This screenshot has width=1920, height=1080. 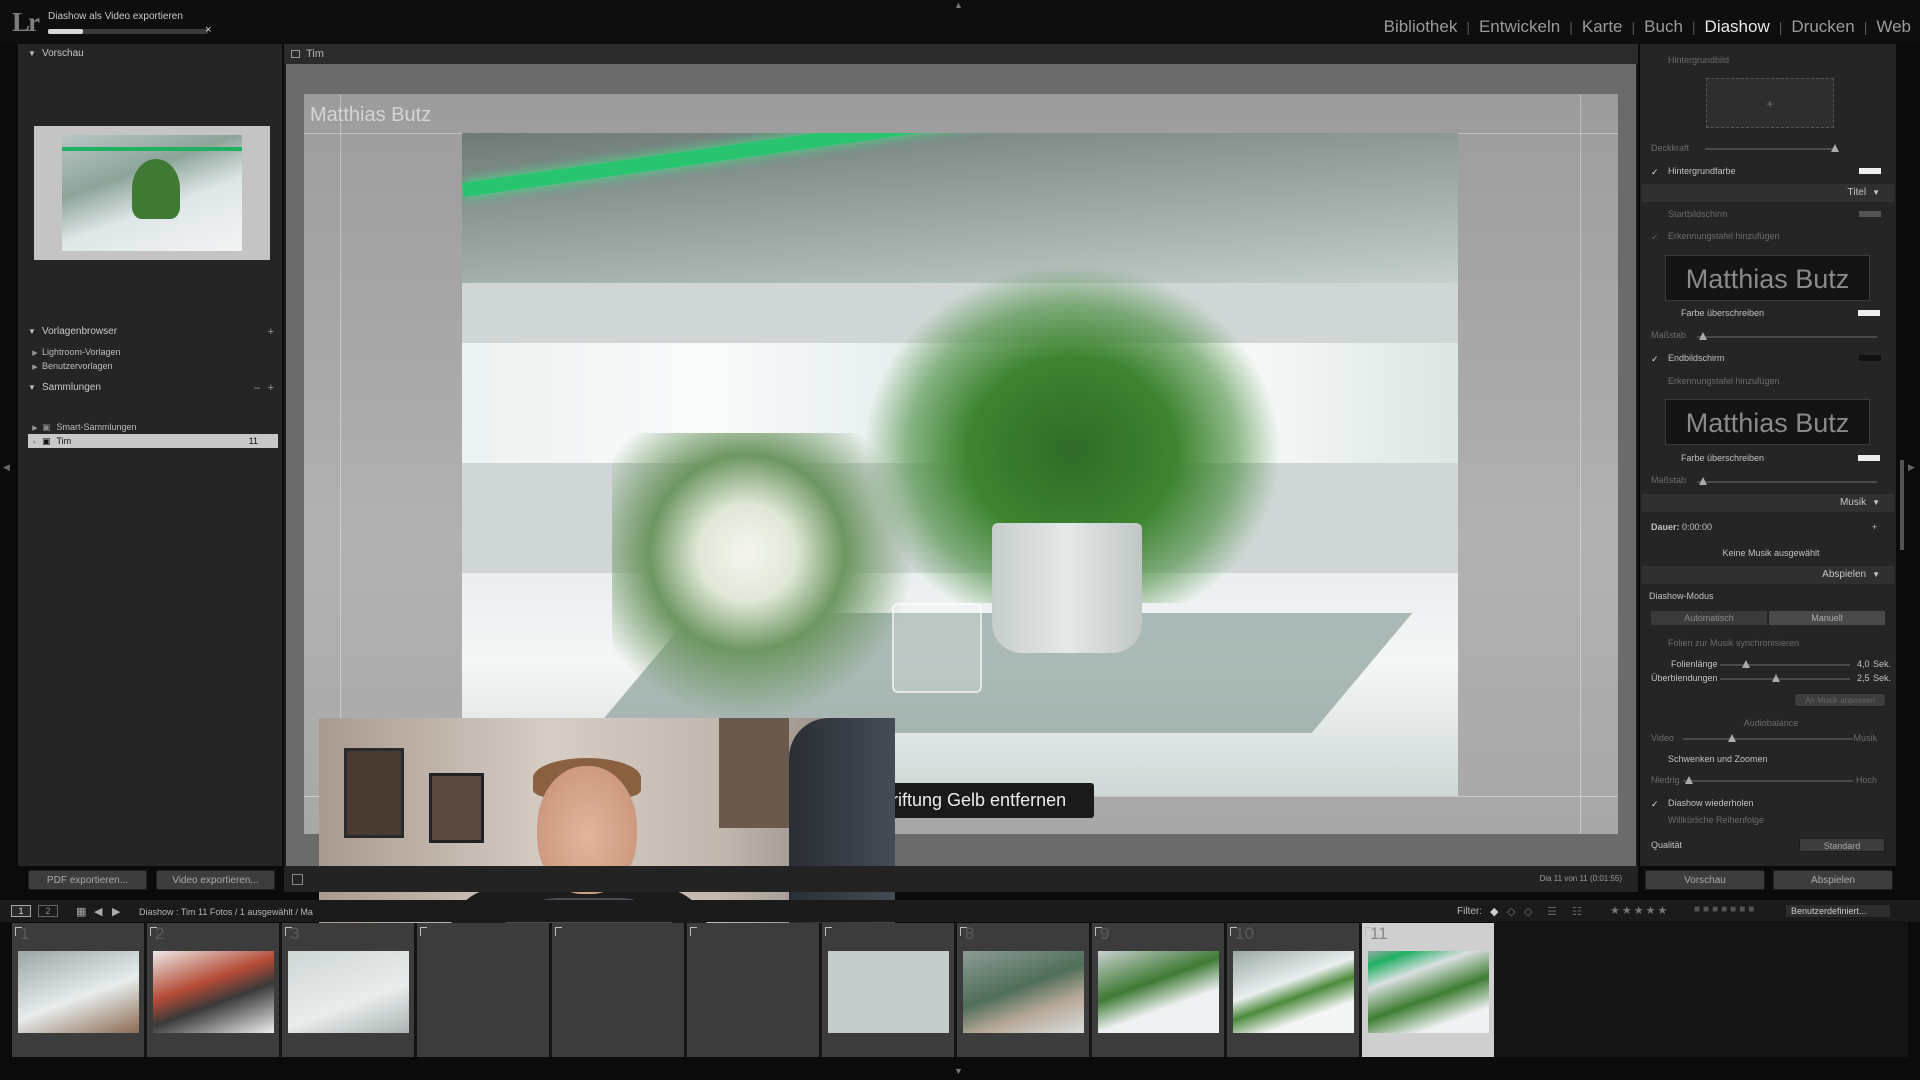 I want to click on navigator-preview, so click(x=152, y=193).